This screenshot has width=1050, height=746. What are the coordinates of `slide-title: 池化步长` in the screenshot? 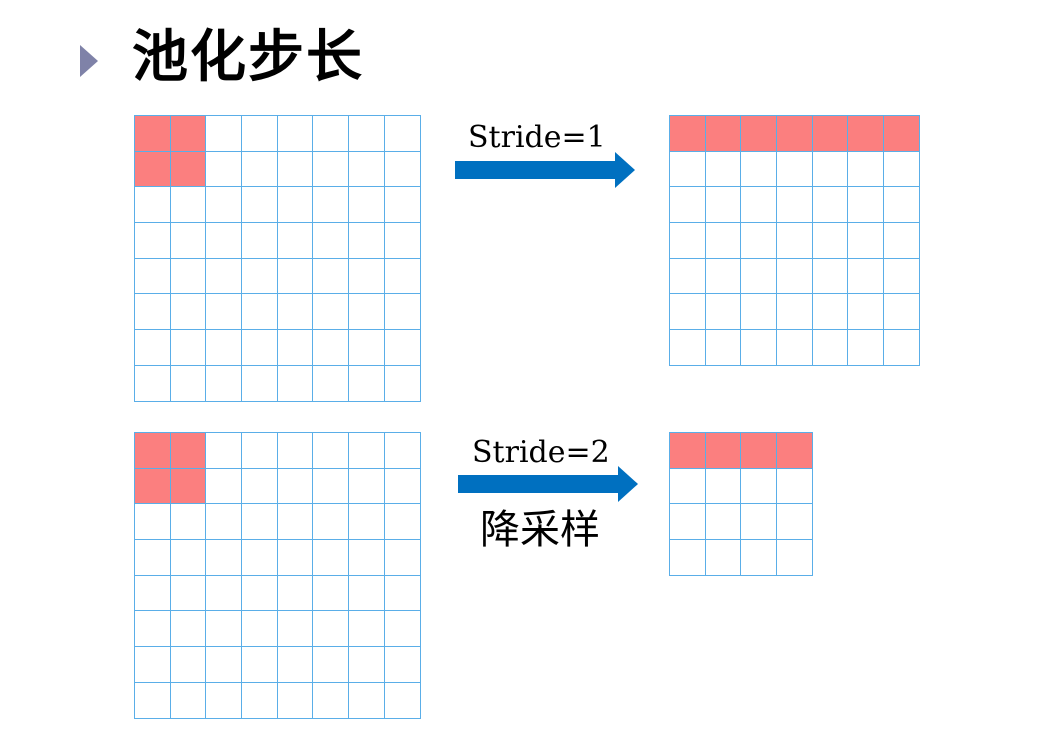 It's located at (248, 57).